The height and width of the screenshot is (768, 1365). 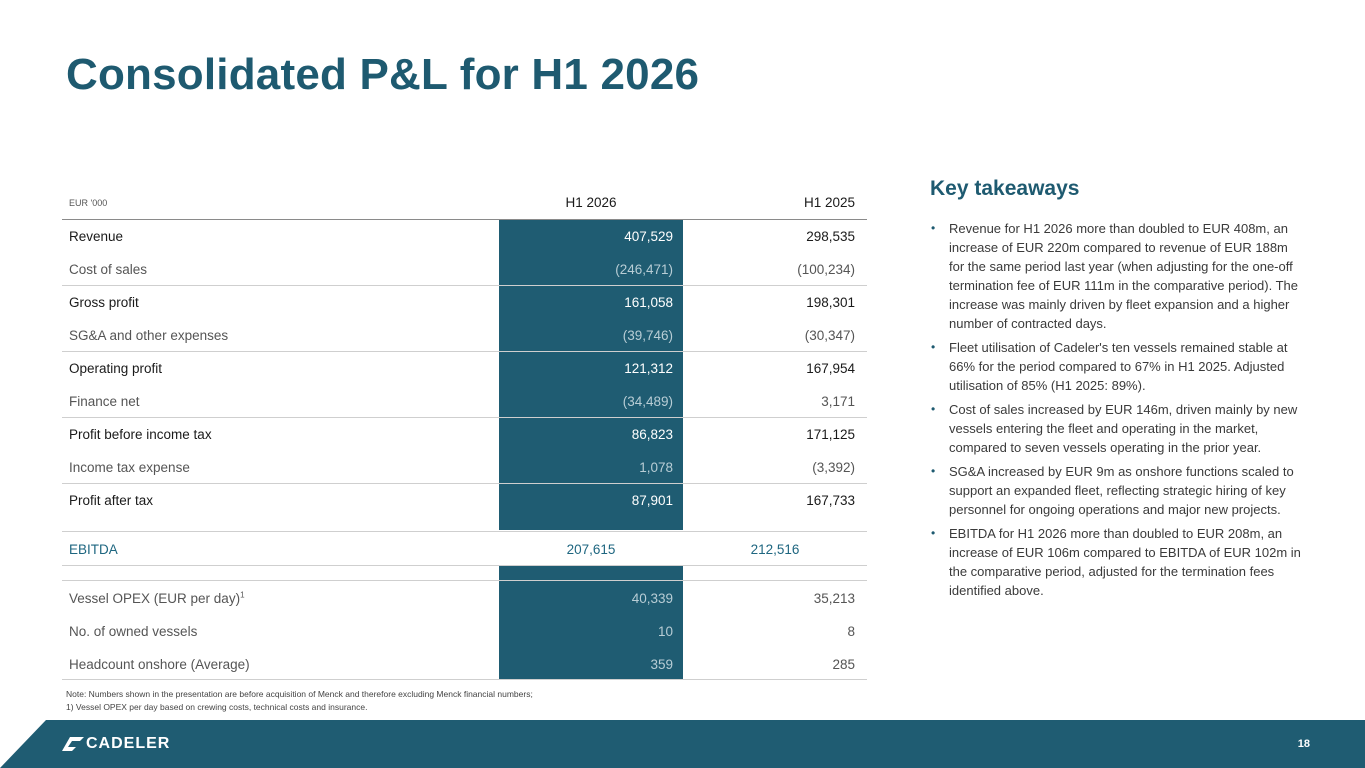 What do you see at coordinates (462, 598) in the screenshot?
I see `table-row-vessel-opex: Vessel OPEX (EUR per day)1 40,339 35,213` at bounding box center [462, 598].